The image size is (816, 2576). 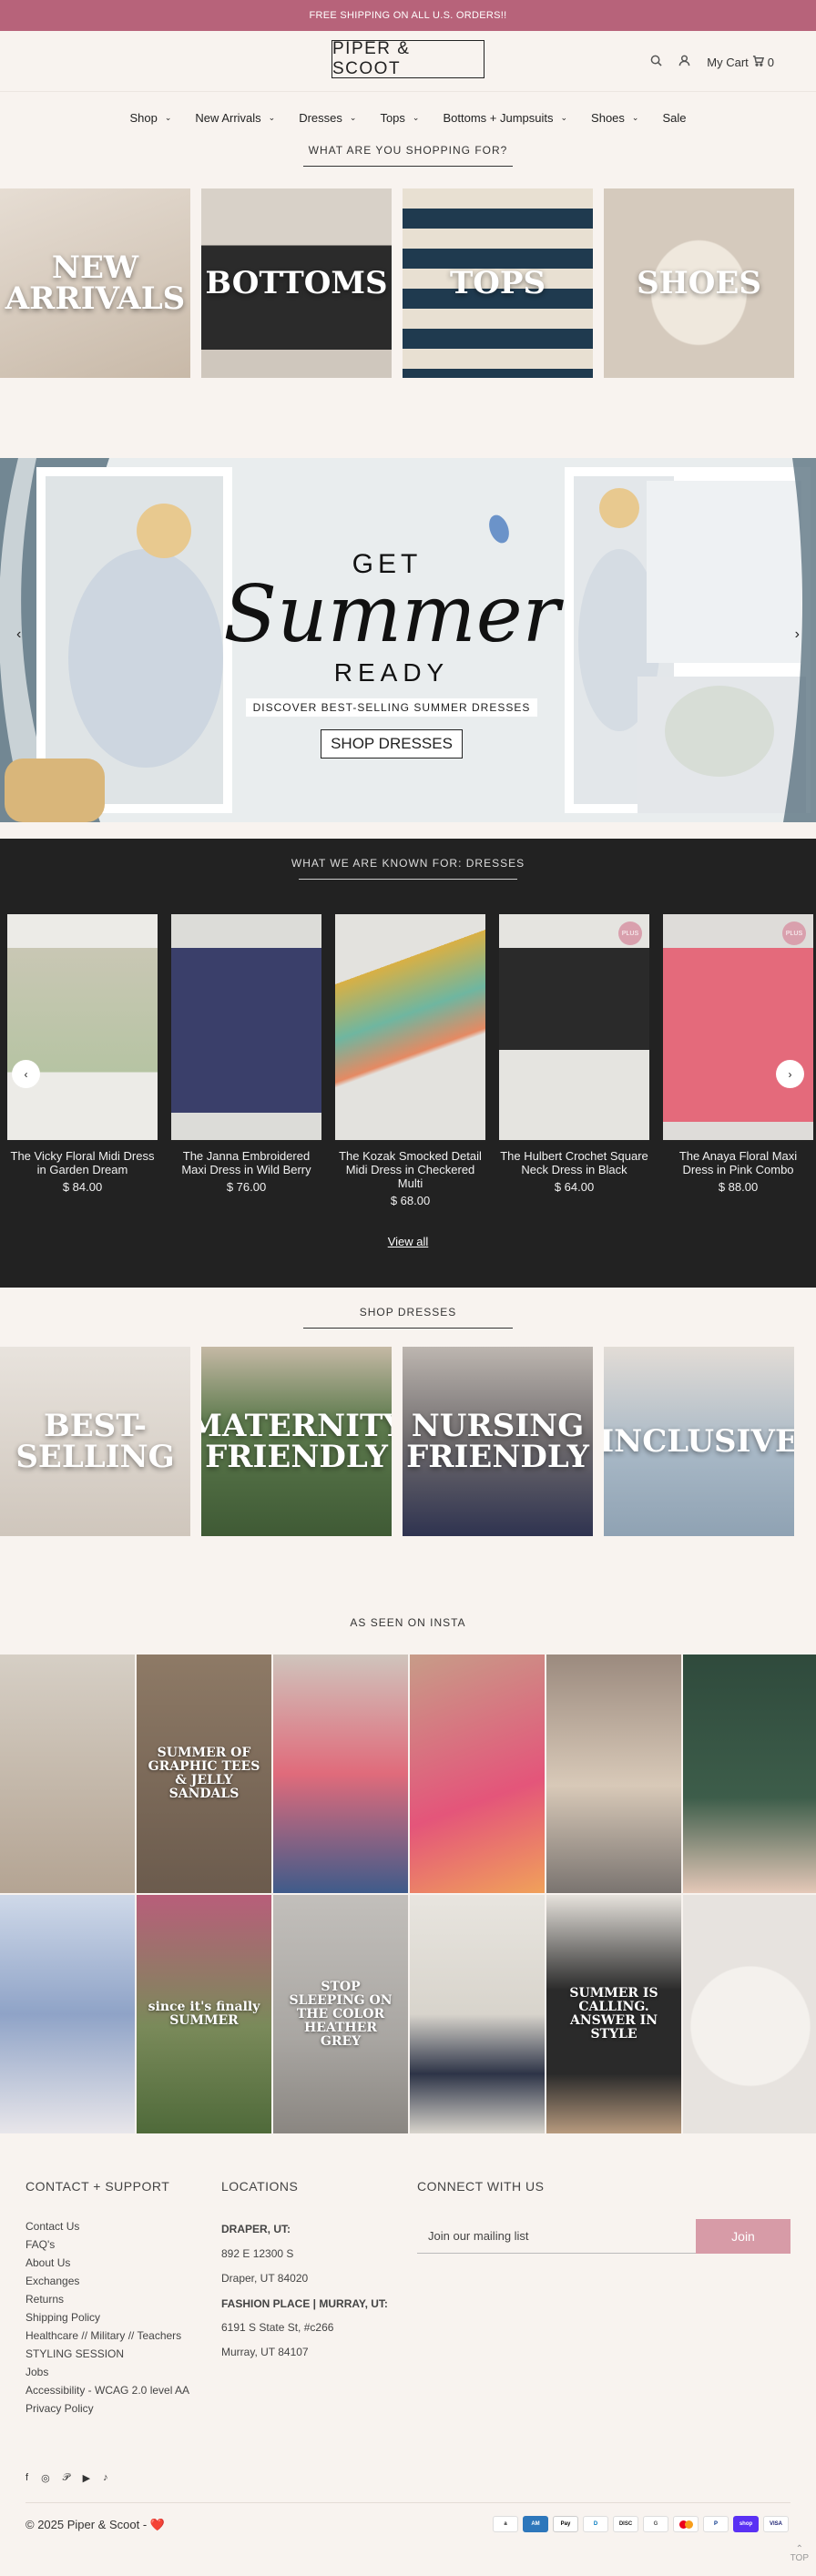 I want to click on nav-item-shop: Shop ⌄, so click(x=151, y=118).